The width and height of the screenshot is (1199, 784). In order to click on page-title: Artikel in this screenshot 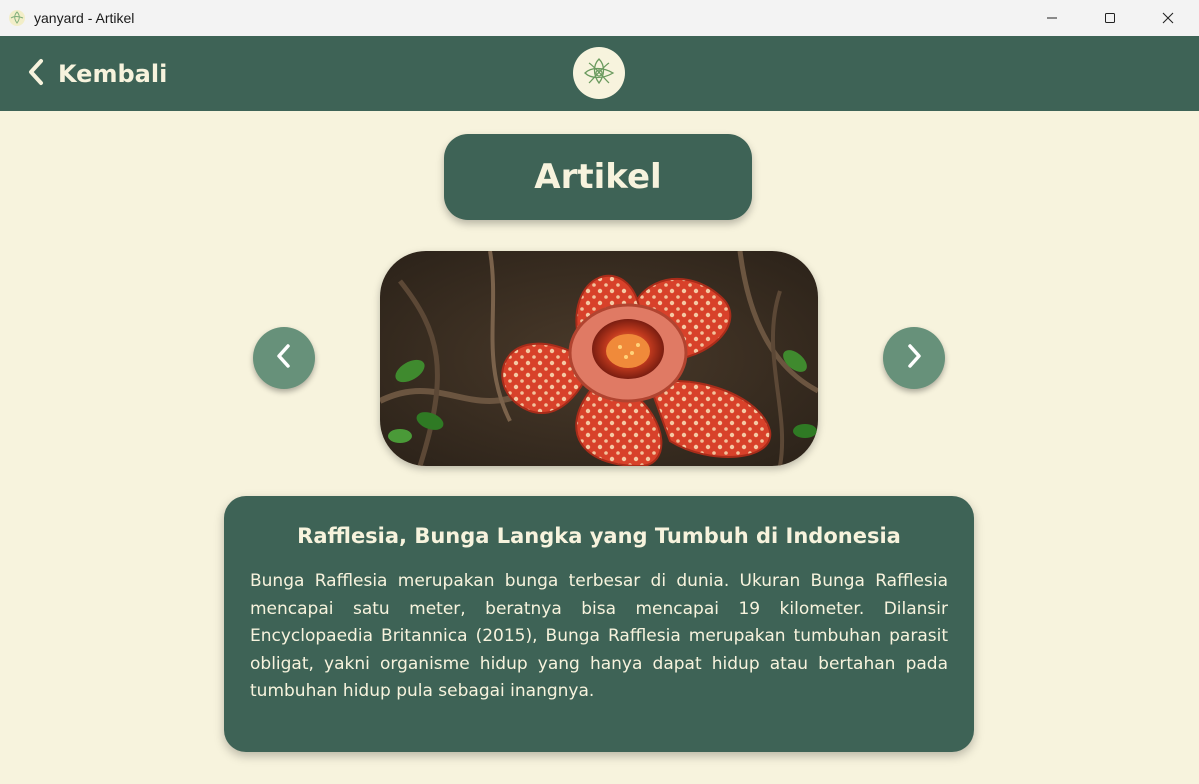, I will do `click(598, 177)`.